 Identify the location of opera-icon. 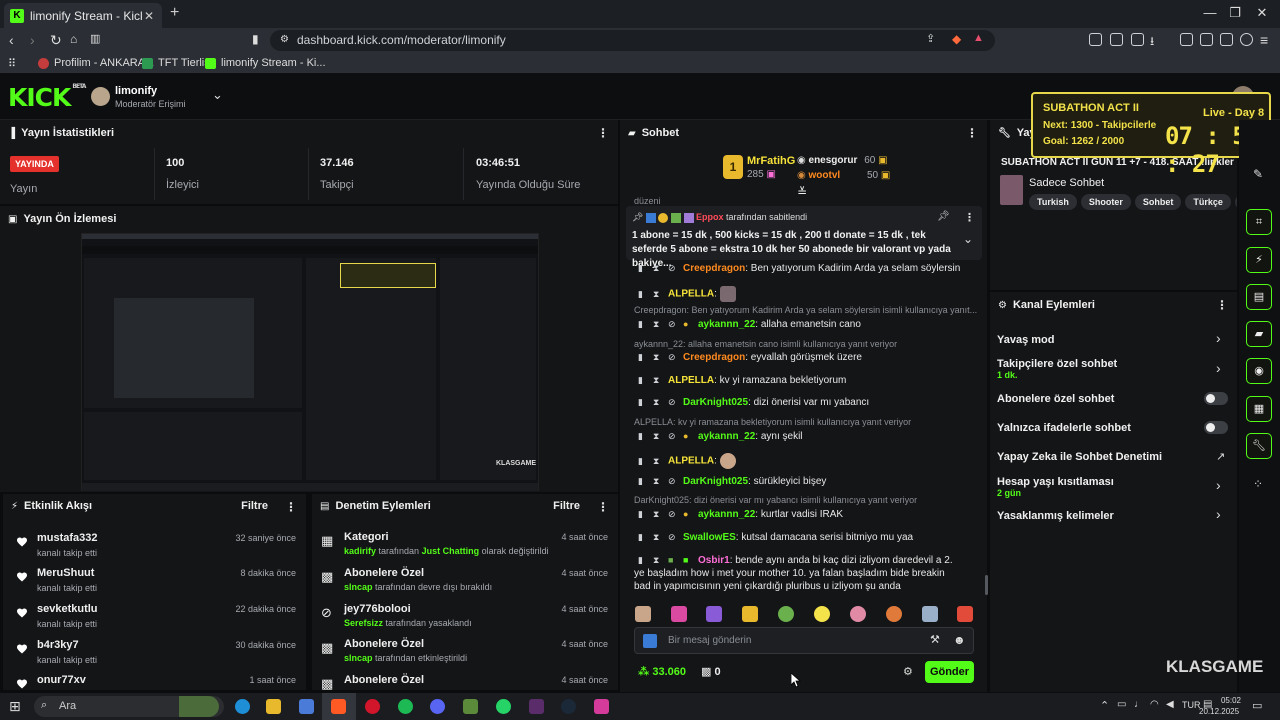
(372, 706).